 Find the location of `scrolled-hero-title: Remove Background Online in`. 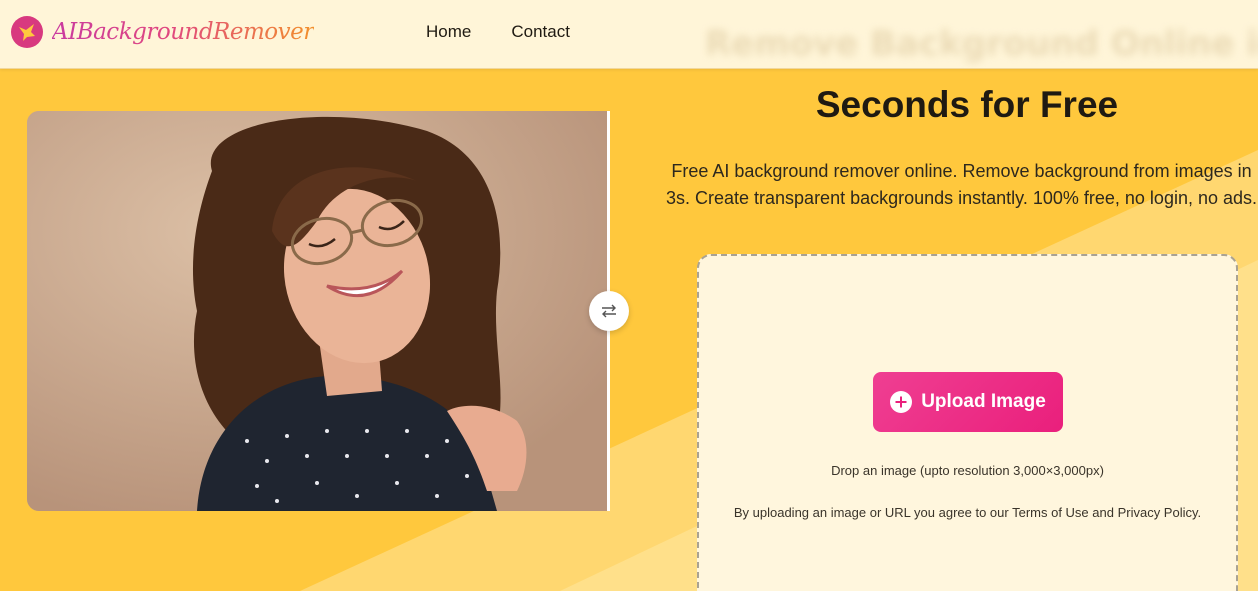

scrolled-hero-title: Remove Background Online in is located at coordinates (981, 44).